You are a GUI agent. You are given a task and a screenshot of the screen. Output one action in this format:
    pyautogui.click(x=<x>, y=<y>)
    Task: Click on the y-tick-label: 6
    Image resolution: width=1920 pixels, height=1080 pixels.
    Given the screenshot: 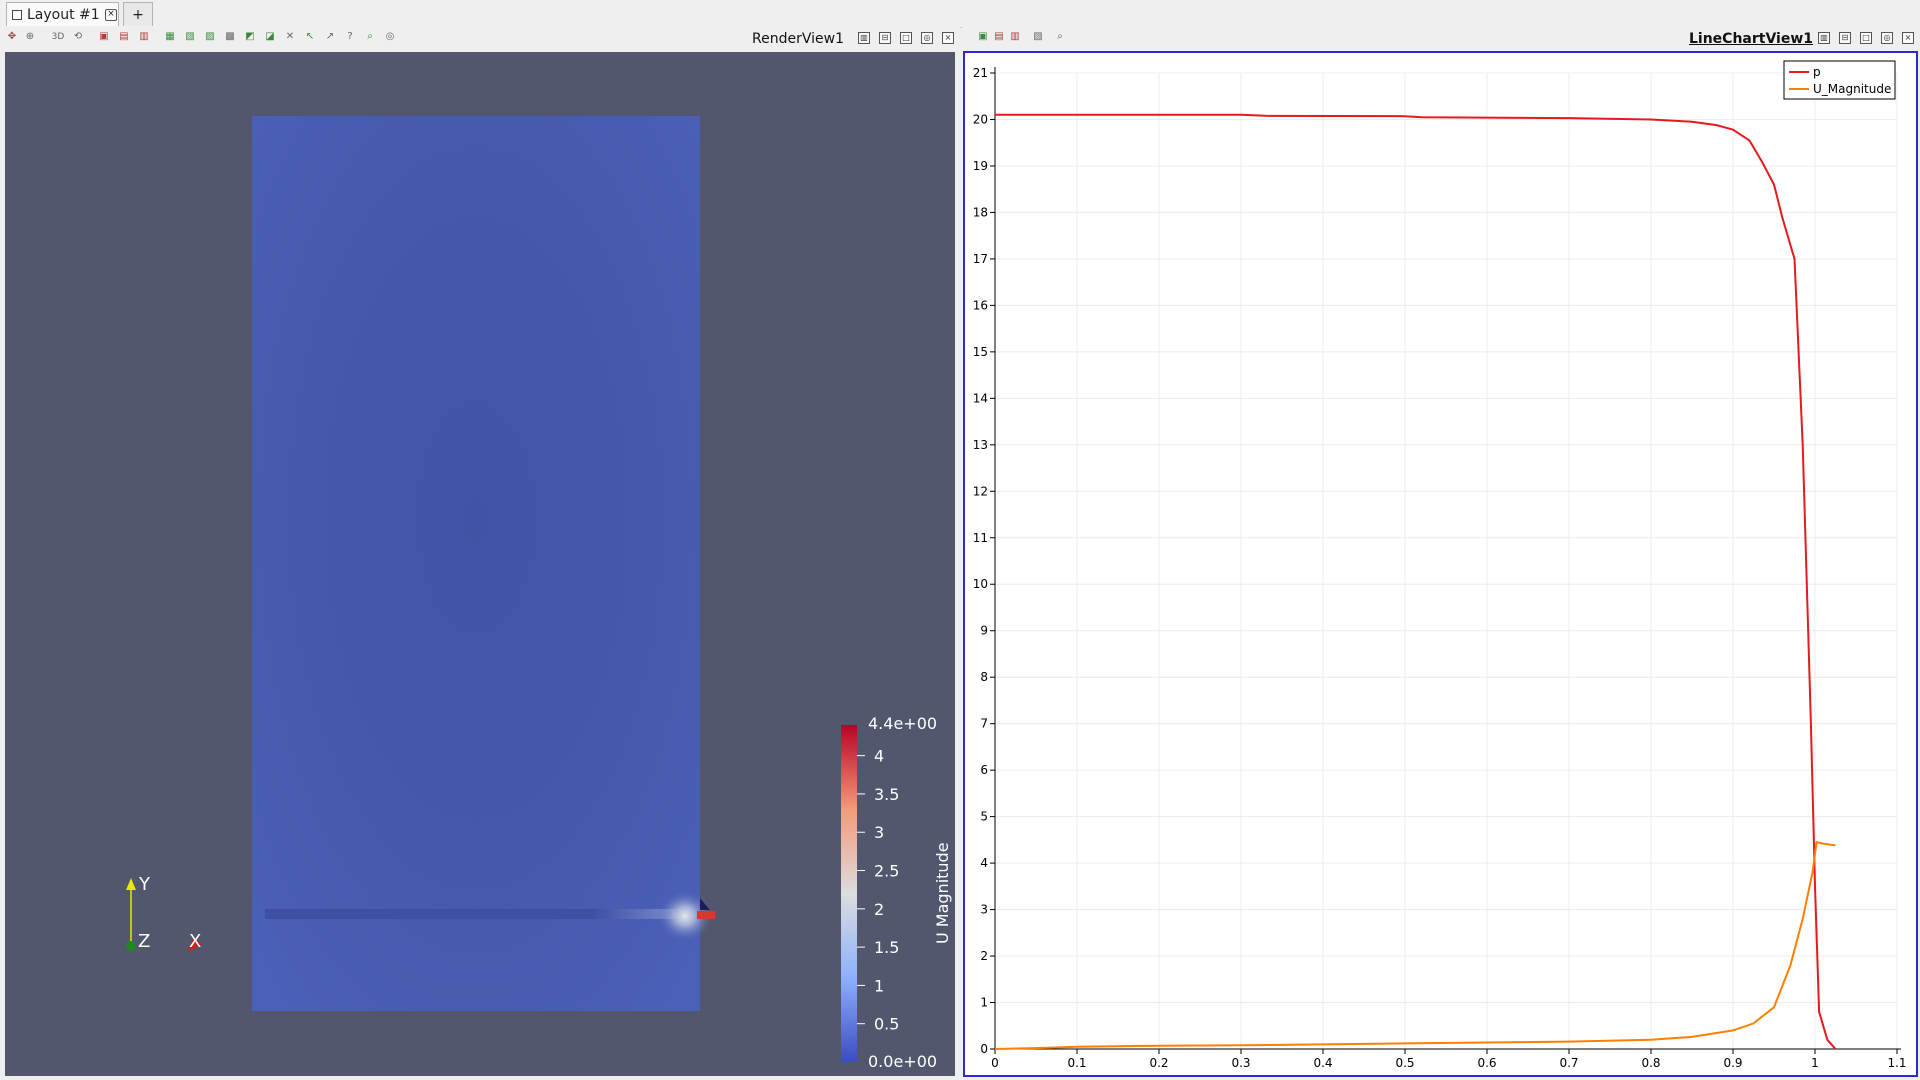 What is the action you would take?
    pyautogui.click(x=984, y=770)
    